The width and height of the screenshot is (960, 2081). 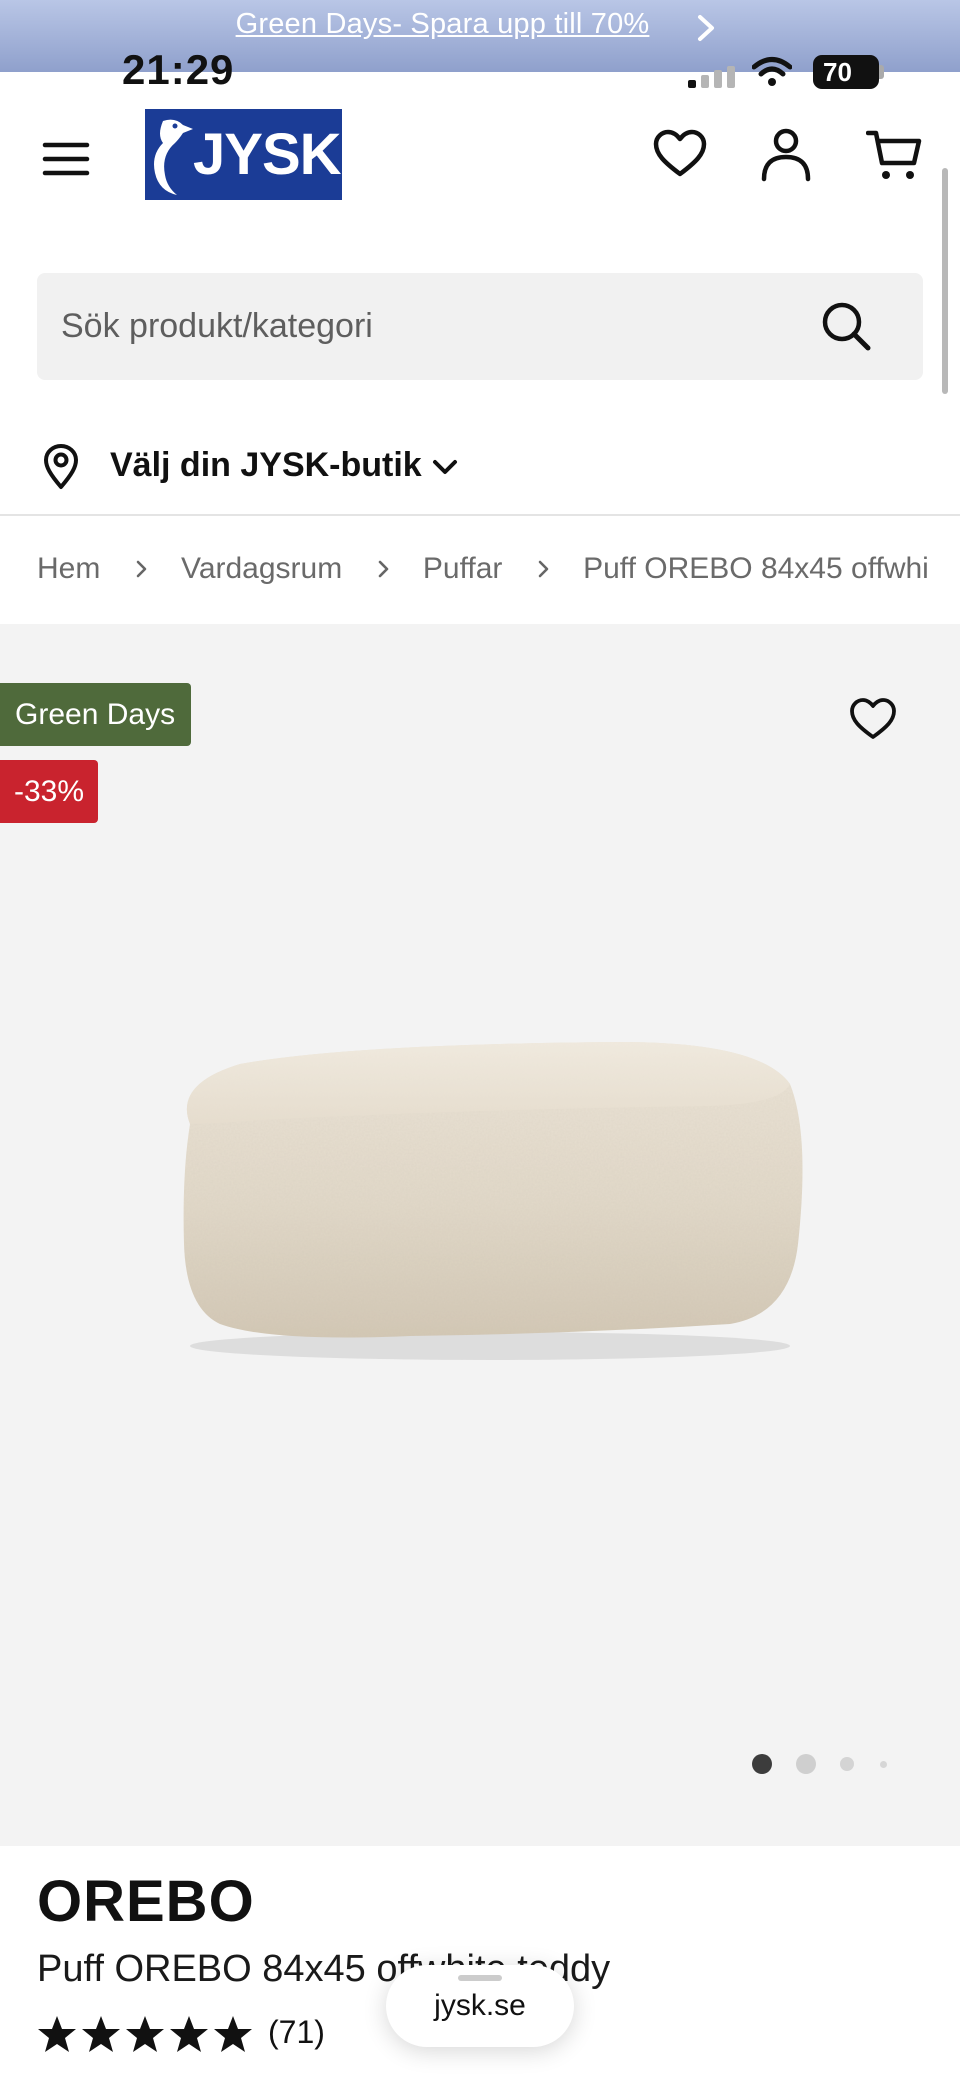 I want to click on product-image-pouf, so click(x=493, y=1201).